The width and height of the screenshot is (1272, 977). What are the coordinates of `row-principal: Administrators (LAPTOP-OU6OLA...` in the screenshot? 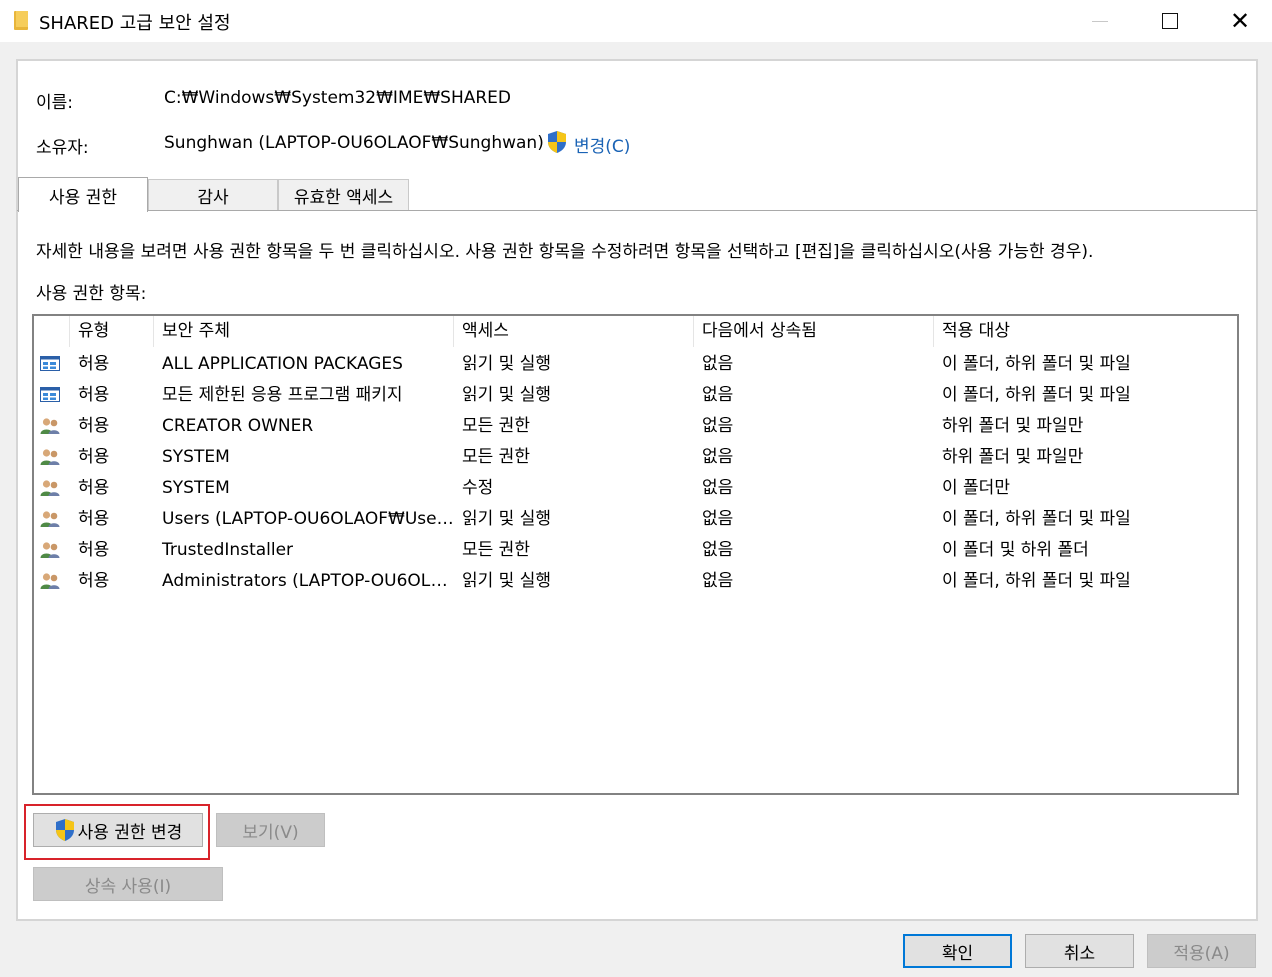 It's located at (308, 581).